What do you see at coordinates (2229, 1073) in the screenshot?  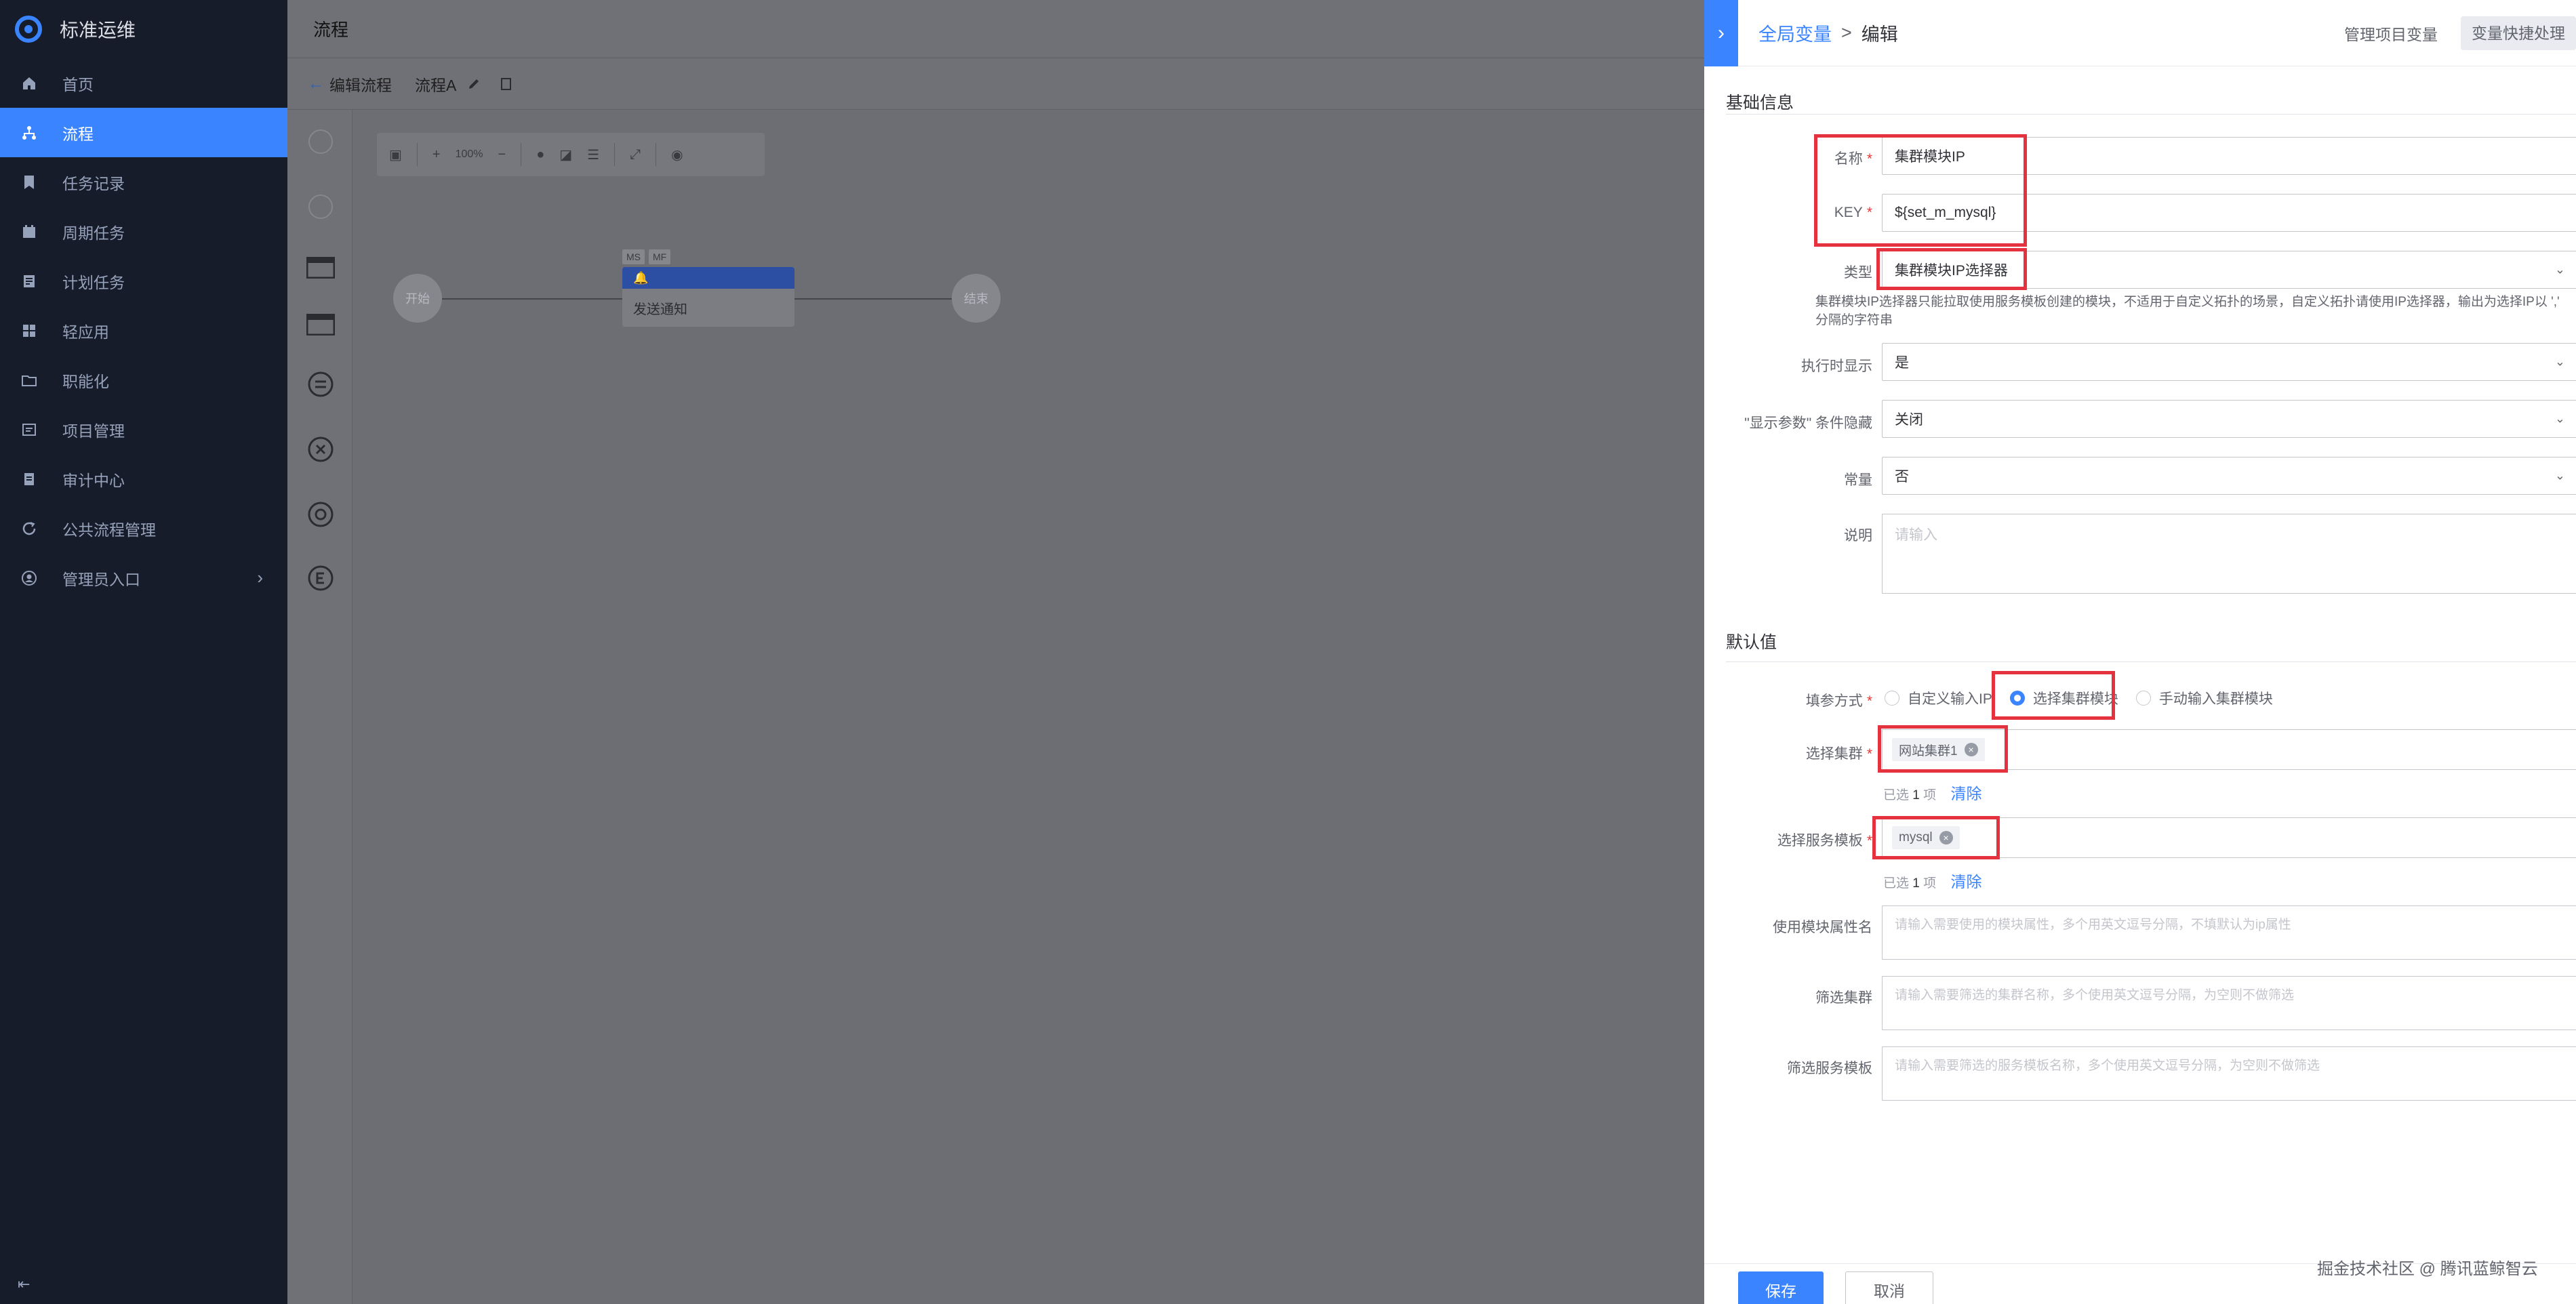 I see `filter-template-input: 请输入需要筛选的服务模板名称，多个使用英文逗号分隔，为空则不做筛选` at bounding box center [2229, 1073].